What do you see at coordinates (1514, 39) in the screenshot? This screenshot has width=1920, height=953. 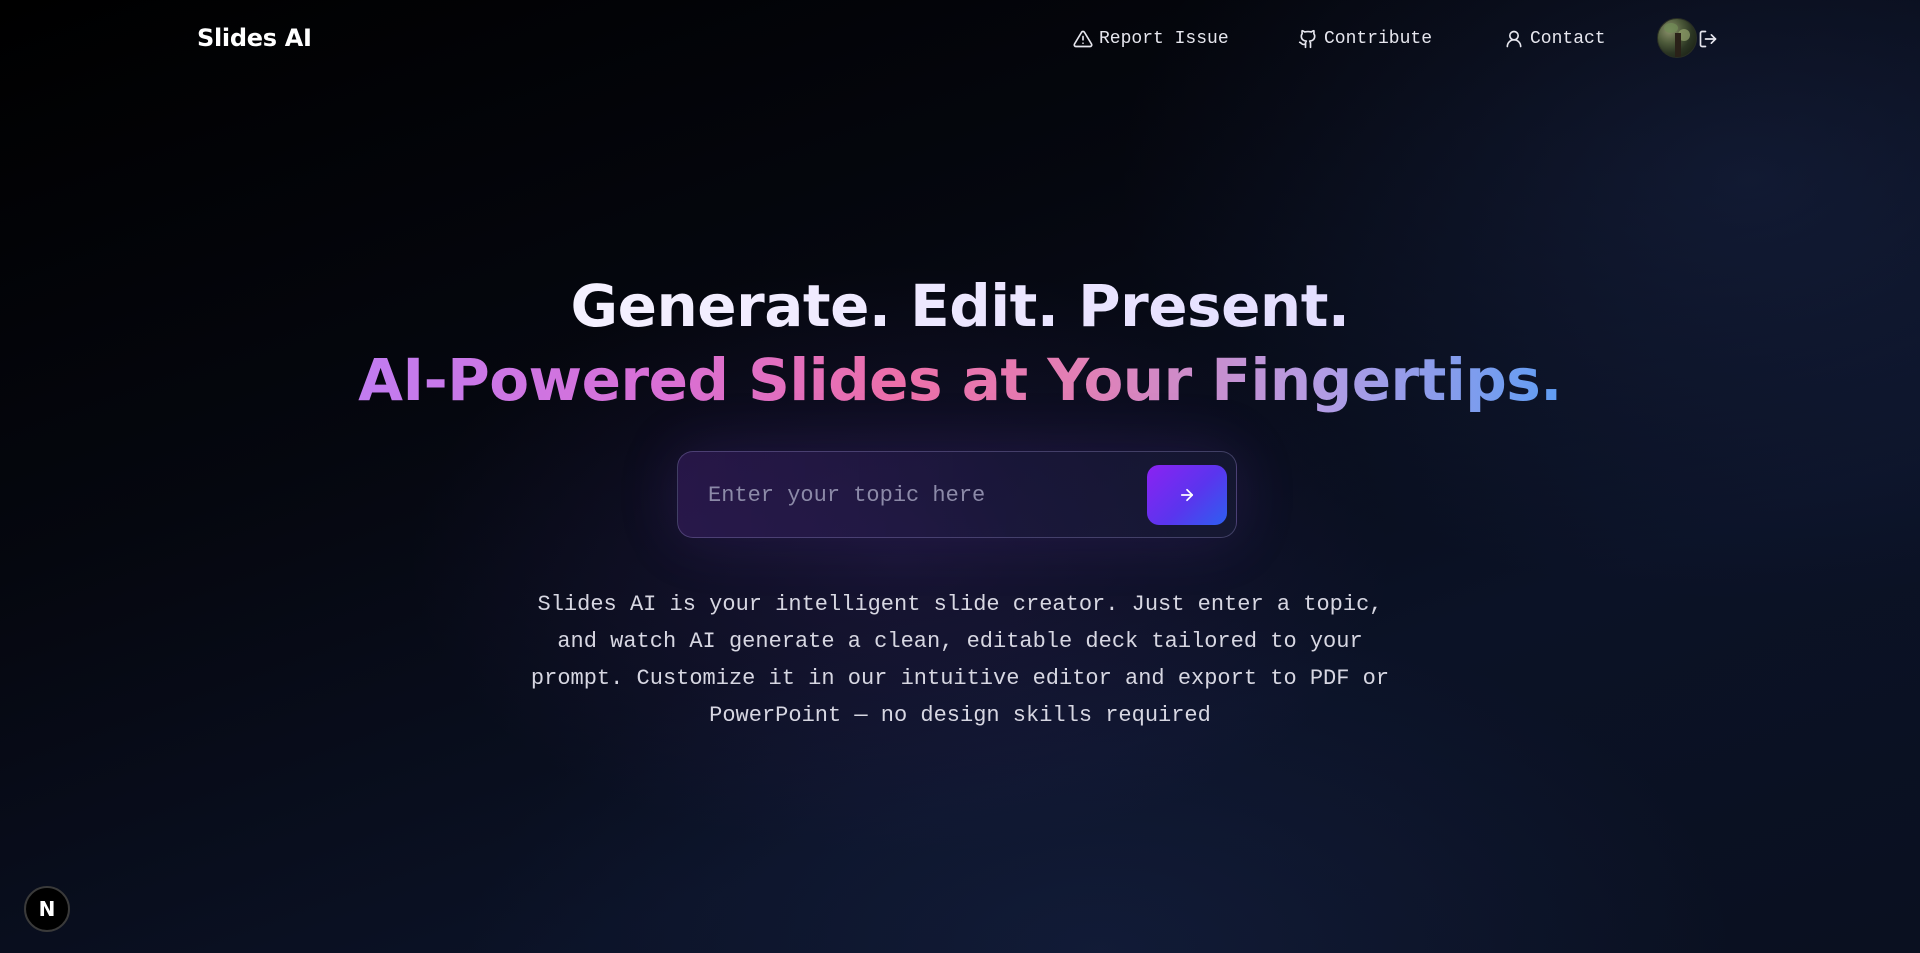 I see `user-icon` at bounding box center [1514, 39].